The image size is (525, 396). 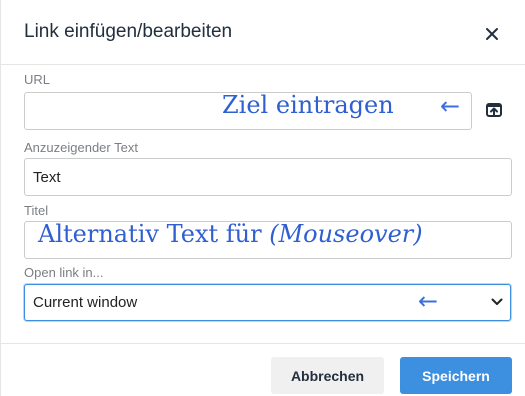 I want to click on url-label: URL, so click(x=37, y=79).